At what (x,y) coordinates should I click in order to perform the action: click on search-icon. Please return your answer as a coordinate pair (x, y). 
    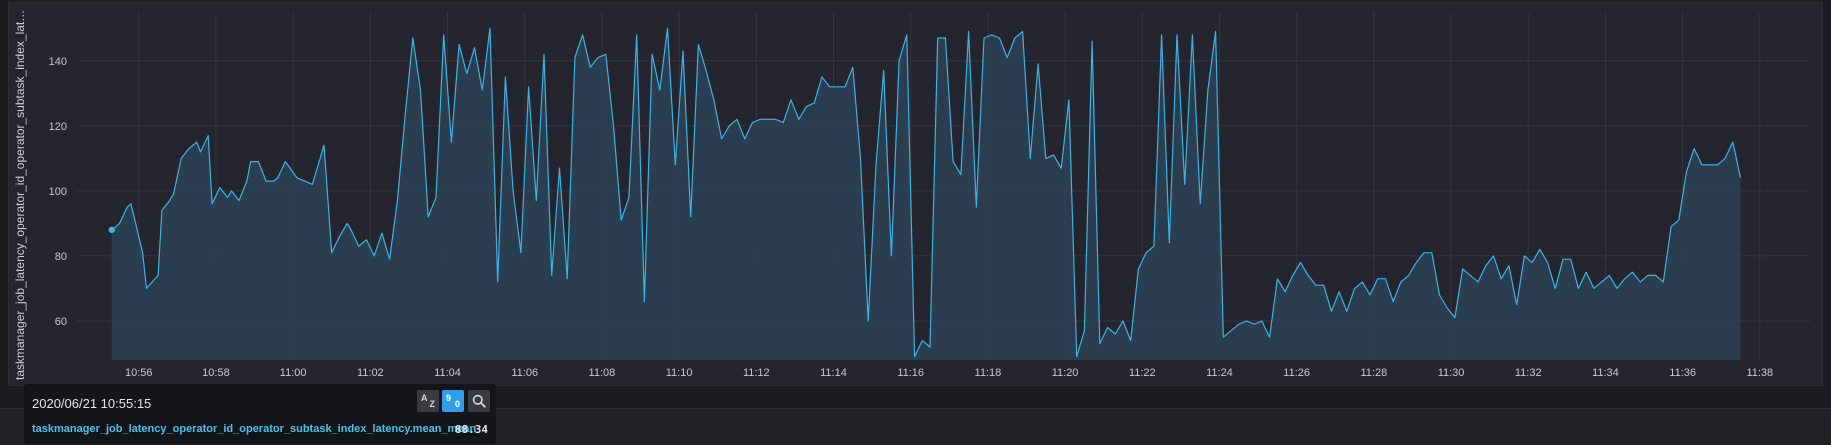
    Looking at the image, I should click on (479, 401).